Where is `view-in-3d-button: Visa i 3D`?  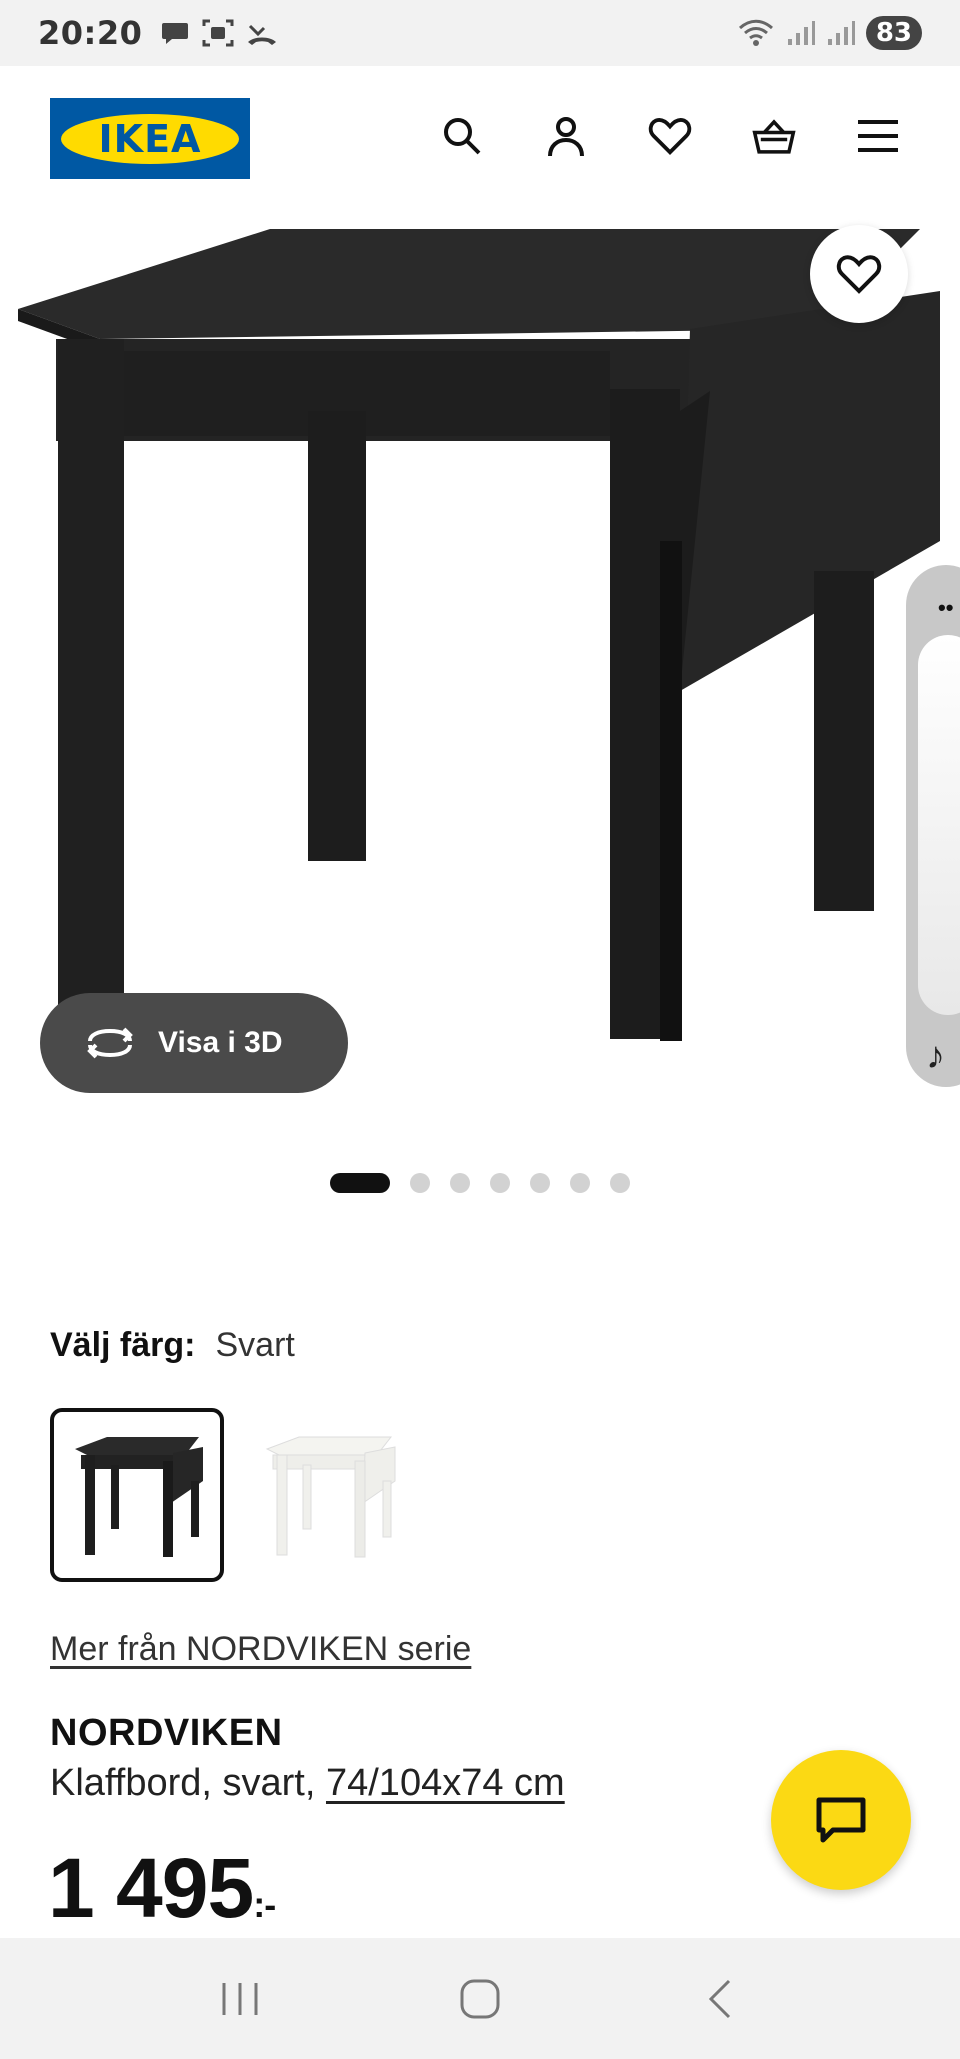
view-in-3d-button: Visa i 3D is located at coordinates (194, 1043).